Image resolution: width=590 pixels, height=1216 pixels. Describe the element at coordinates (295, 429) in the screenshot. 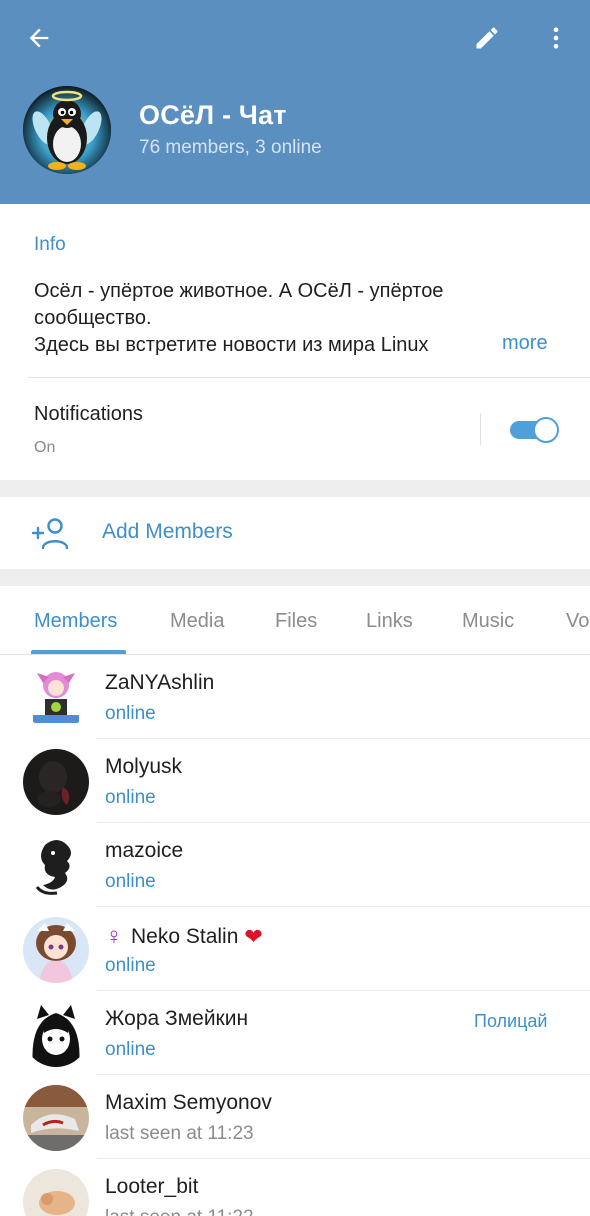

I see `notifications-row: Notifications On` at that location.